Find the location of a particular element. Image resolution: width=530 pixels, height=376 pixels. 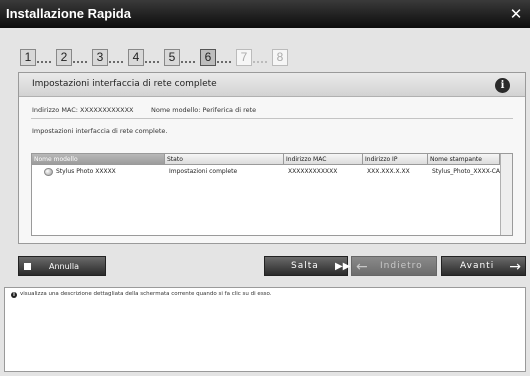

next-label: Avanti is located at coordinates (477, 266).